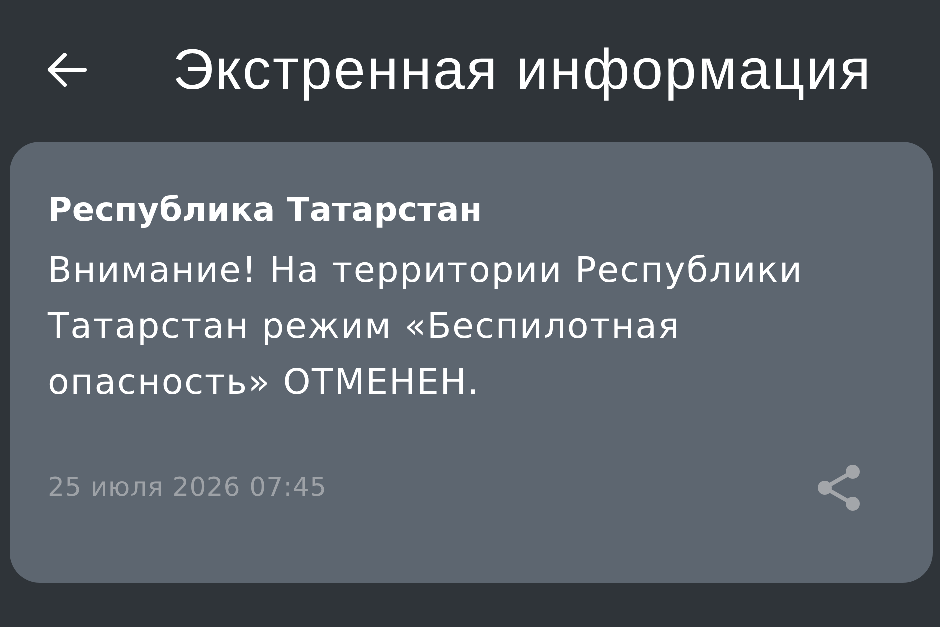 The width and height of the screenshot is (940, 627). I want to click on alert-region: Республика Татарстан, so click(265, 210).